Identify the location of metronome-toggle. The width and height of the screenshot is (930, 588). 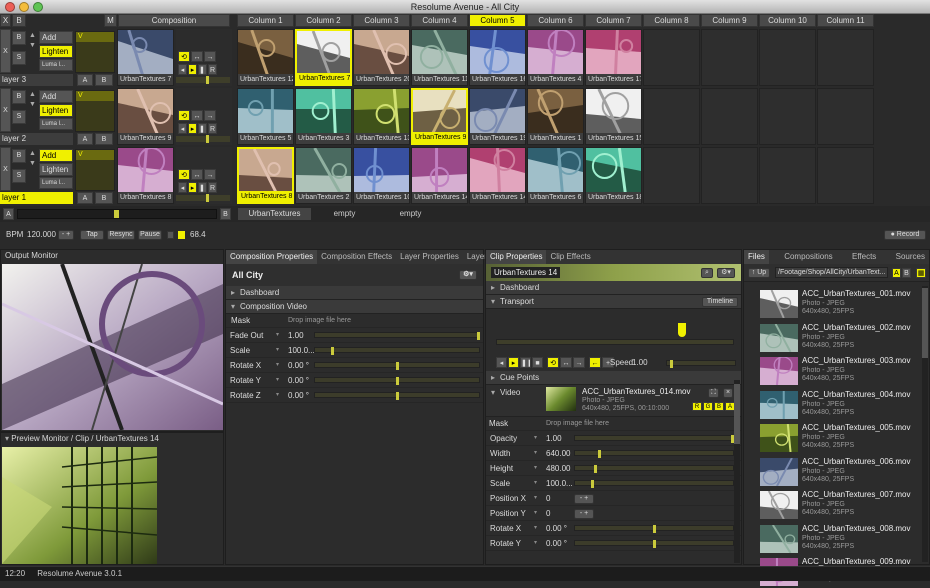
(170, 235).